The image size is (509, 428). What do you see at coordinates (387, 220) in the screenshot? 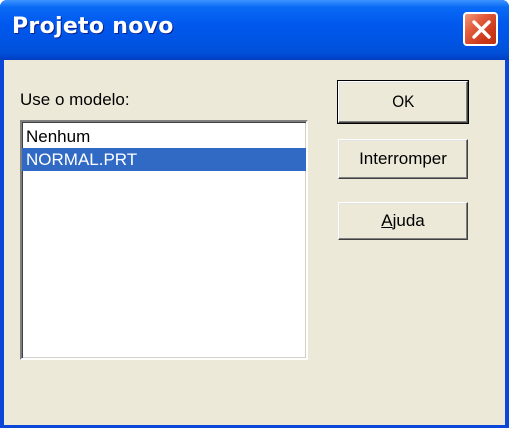
I see `ajuda-mnemonic: A` at bounding box center [387, 220].